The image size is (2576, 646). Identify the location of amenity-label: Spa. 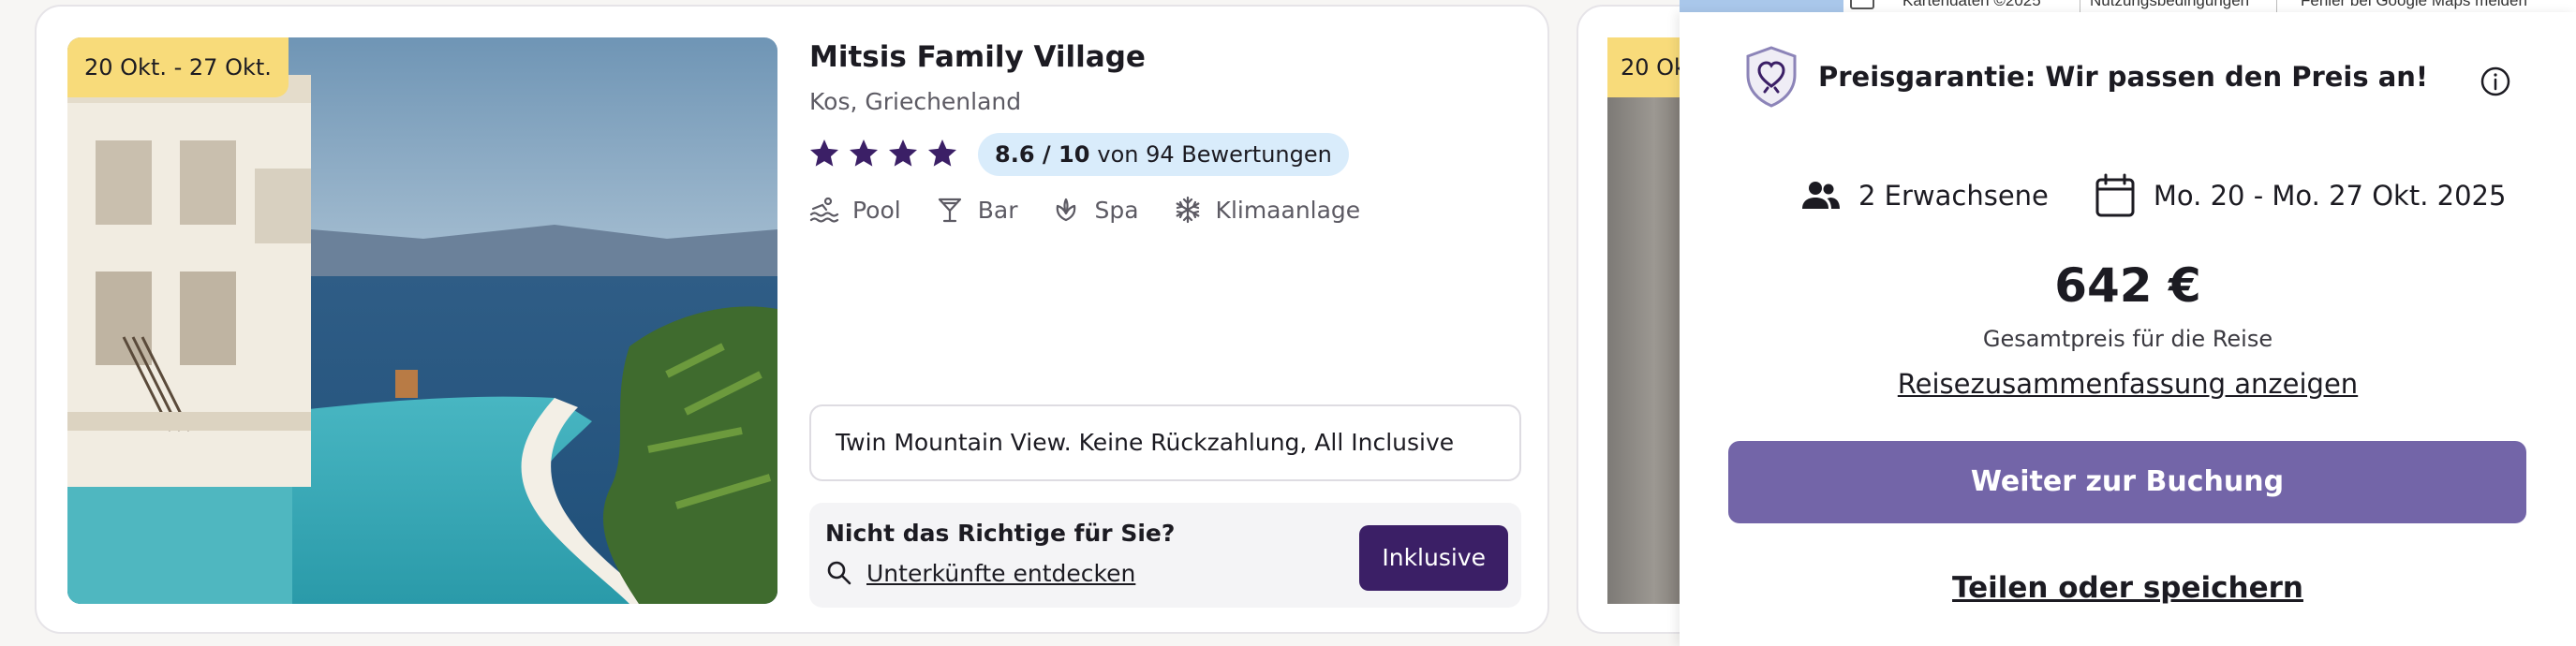
(1116, 210).